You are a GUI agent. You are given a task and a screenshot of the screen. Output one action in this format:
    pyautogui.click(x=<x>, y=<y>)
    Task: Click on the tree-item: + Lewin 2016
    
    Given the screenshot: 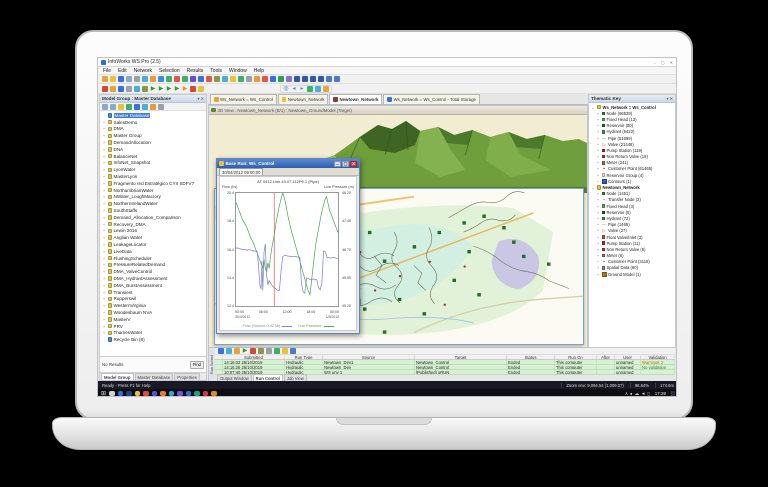 What is the action you would take?
    pyautogui.click(x=154, y=231)
    